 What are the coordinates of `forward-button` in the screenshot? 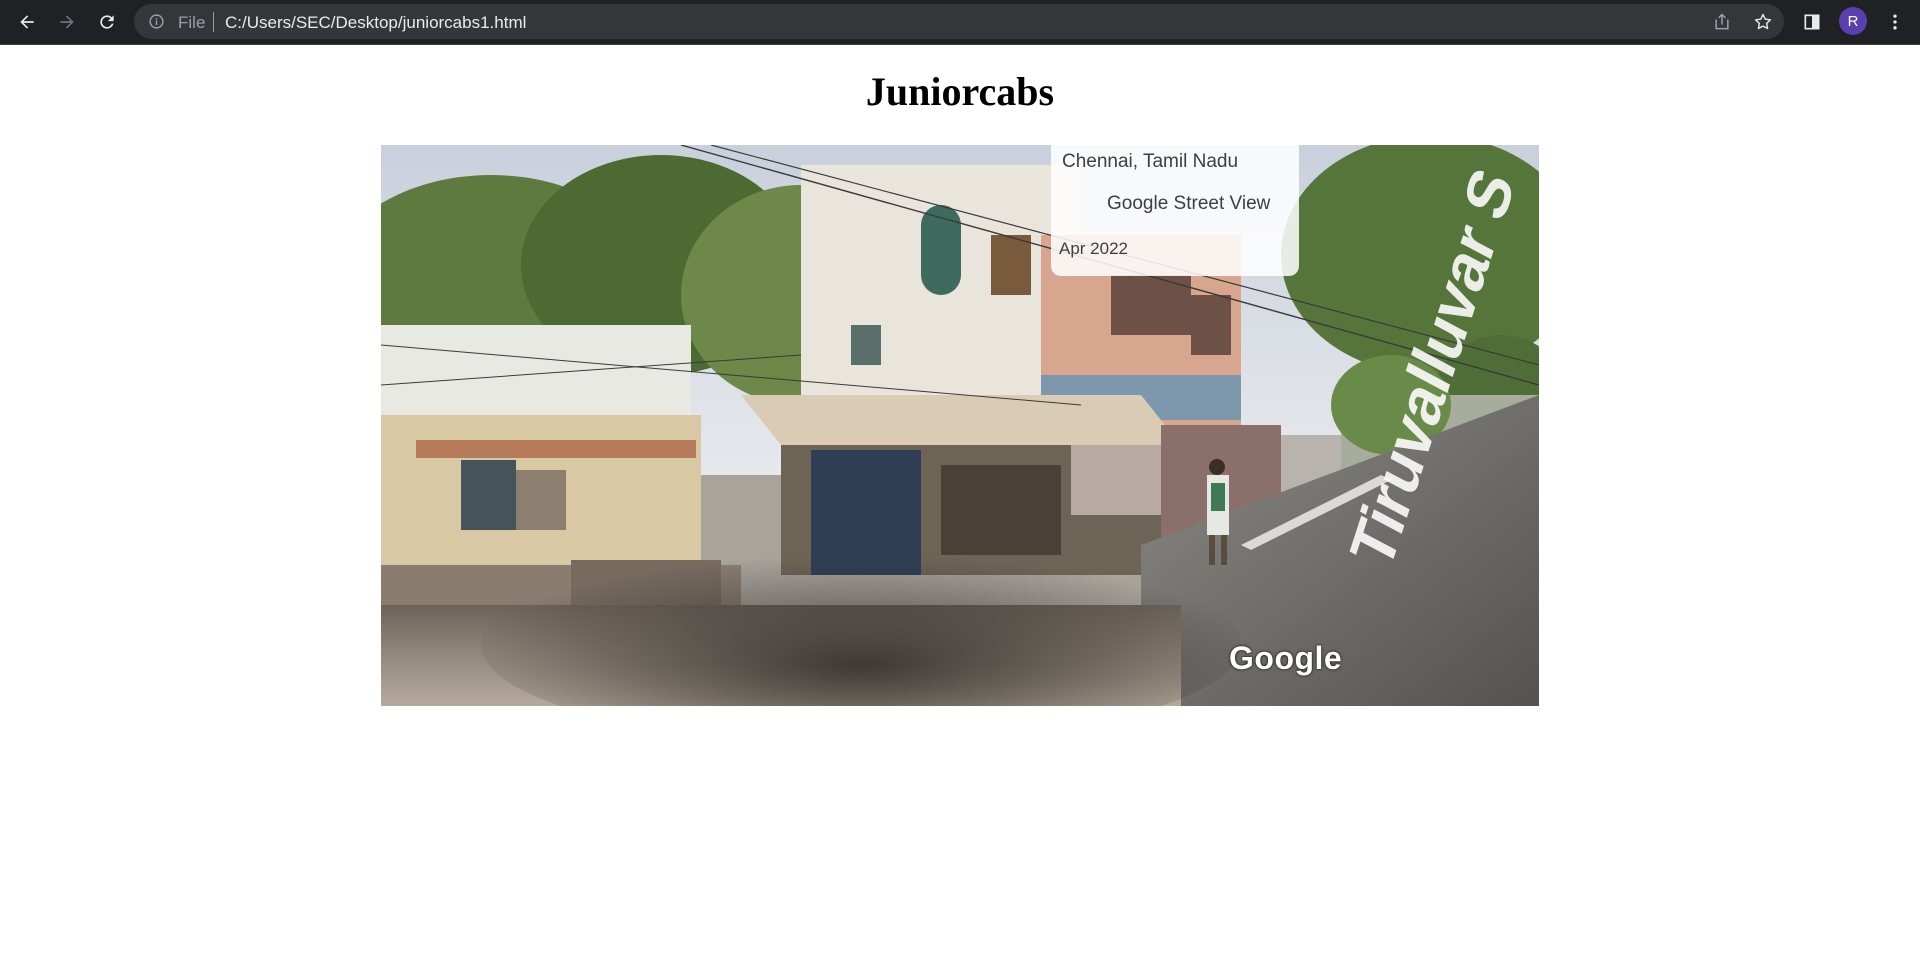 It's located at (67, 22).